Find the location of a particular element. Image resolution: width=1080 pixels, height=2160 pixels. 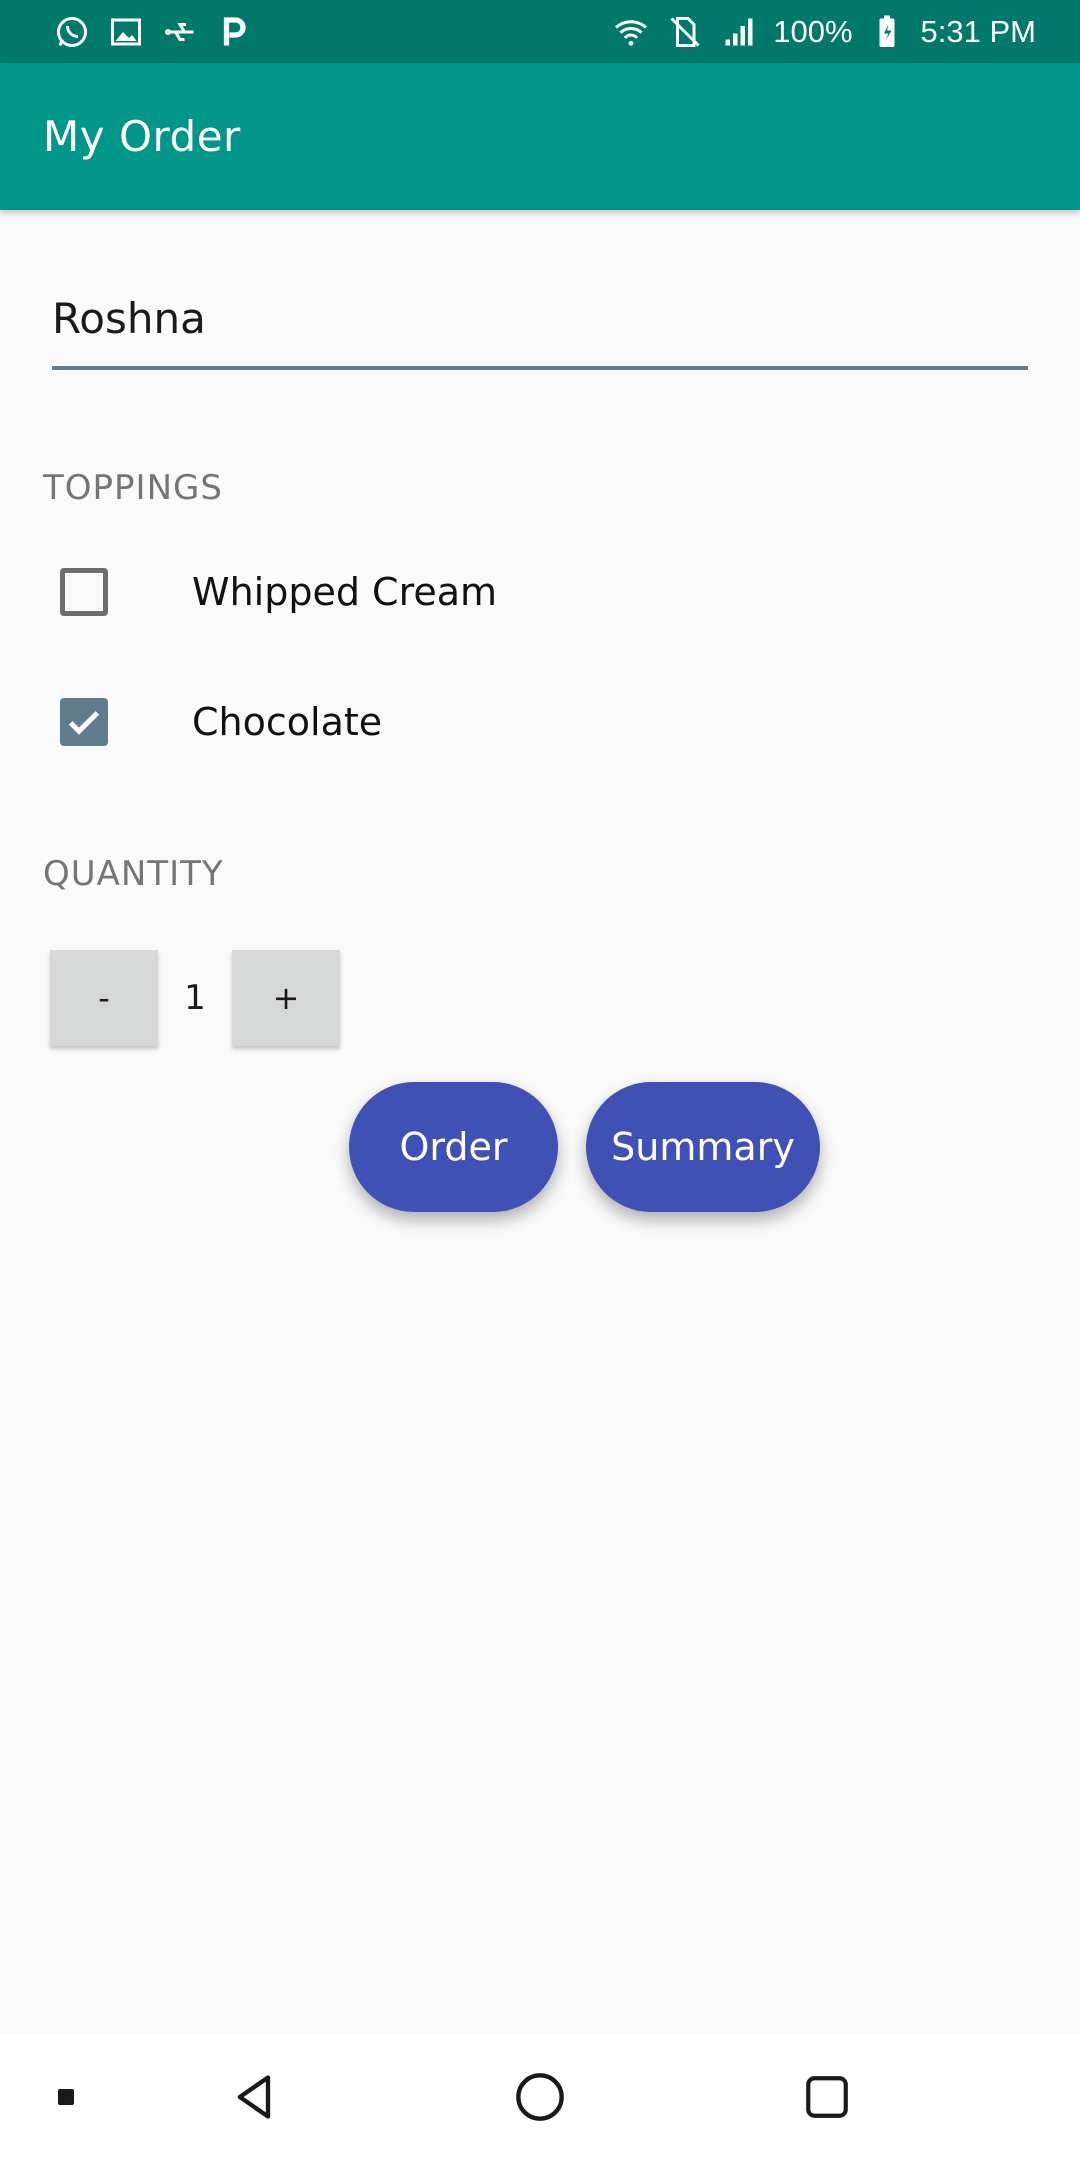

whipped-cream-checkbox is located at coordinates (84, 592).